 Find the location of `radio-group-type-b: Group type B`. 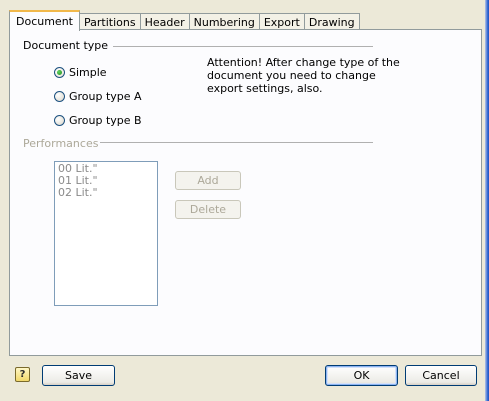

radio-group-type-b: Group type B is located at coordinates (98, 120).